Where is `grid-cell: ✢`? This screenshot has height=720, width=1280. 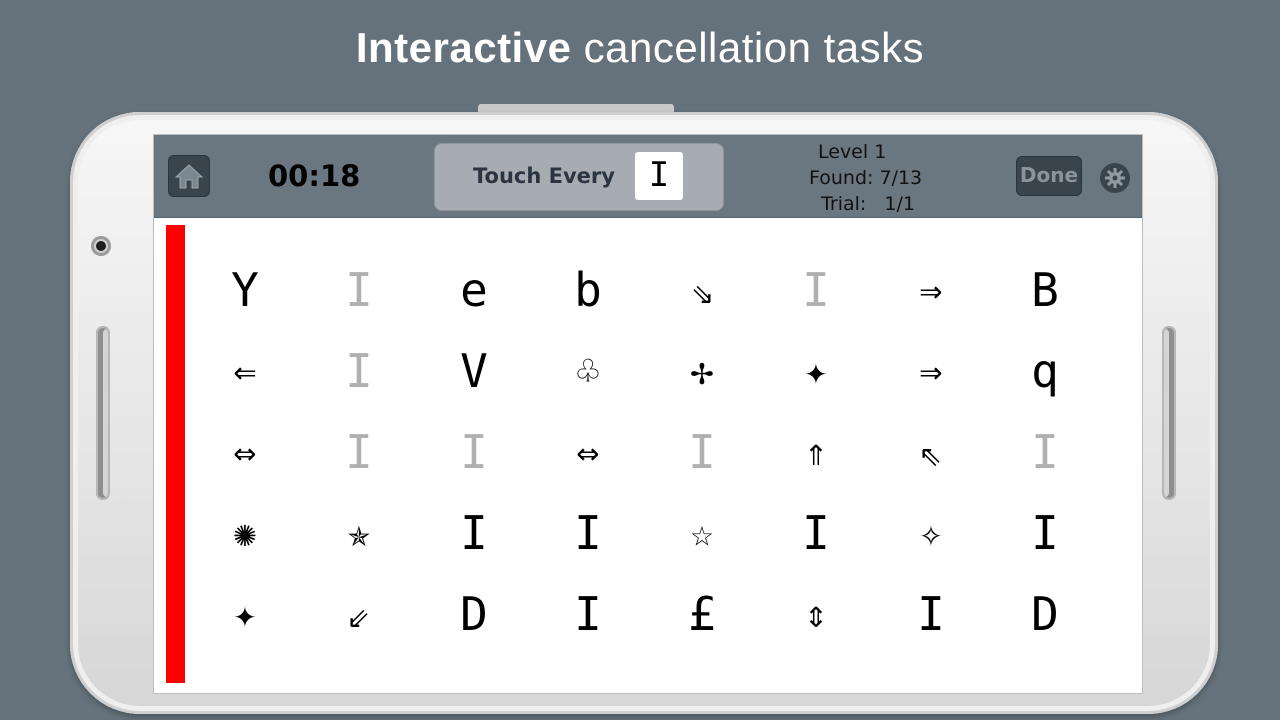
grid-cell: ✢ is located at coordinates (702, 371).